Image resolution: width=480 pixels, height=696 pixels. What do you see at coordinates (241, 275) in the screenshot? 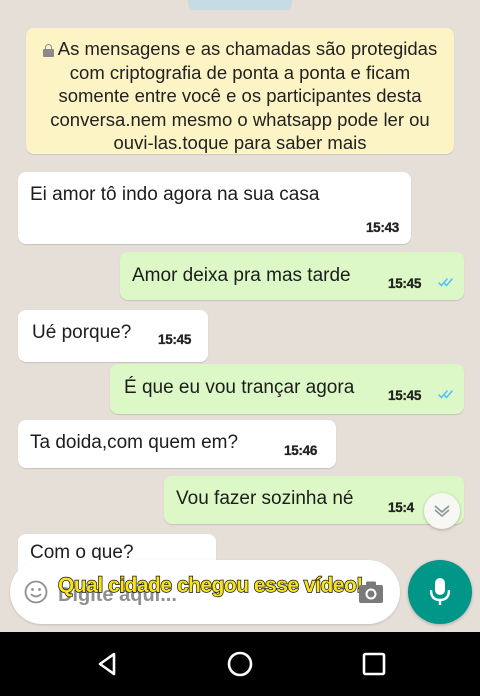
I see `message-text: Amor deixa pra mas tarde` at bounding box center [241, 275].